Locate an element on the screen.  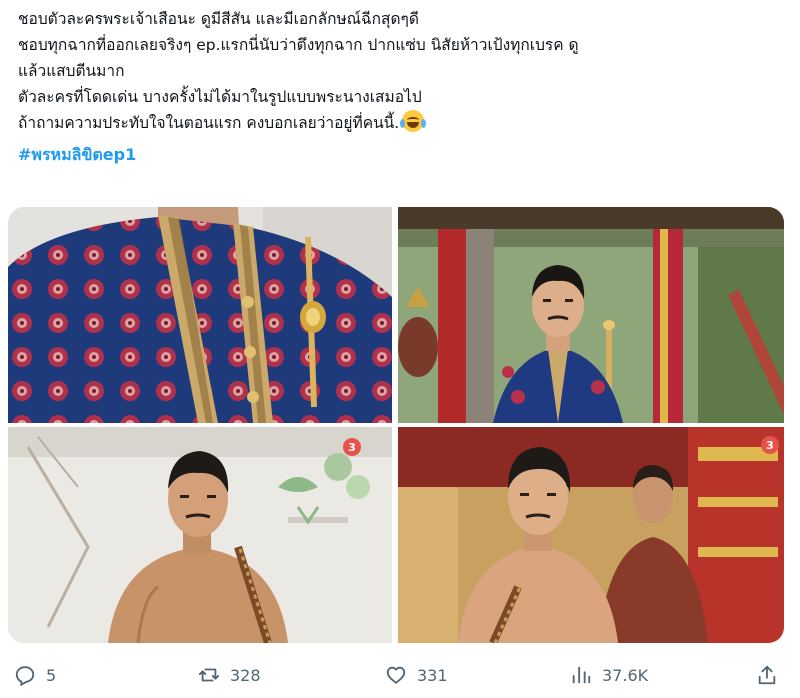
reply-icon is located at coordinates (25, 676).